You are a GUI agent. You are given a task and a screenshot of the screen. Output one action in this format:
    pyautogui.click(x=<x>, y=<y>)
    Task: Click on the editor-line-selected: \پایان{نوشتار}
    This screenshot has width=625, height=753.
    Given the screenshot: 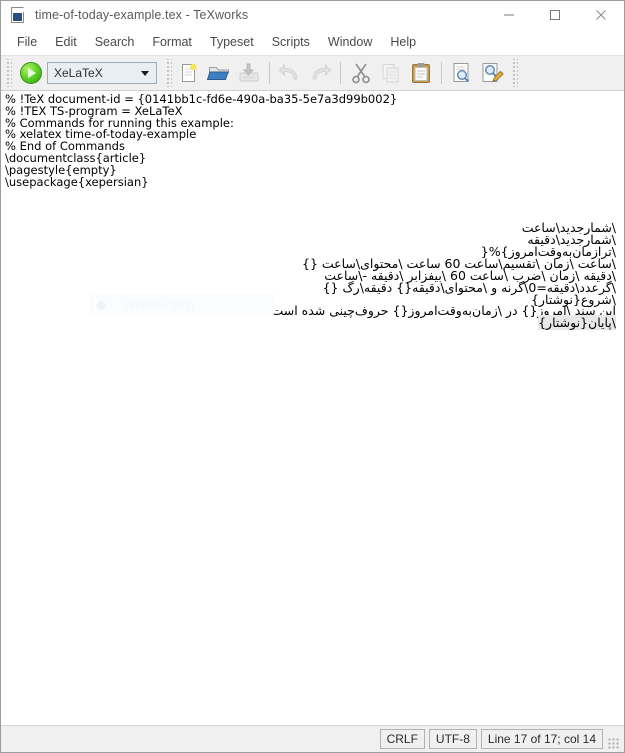 What is the action you would take?
    pyautogui.click(x=312, y=323)
    